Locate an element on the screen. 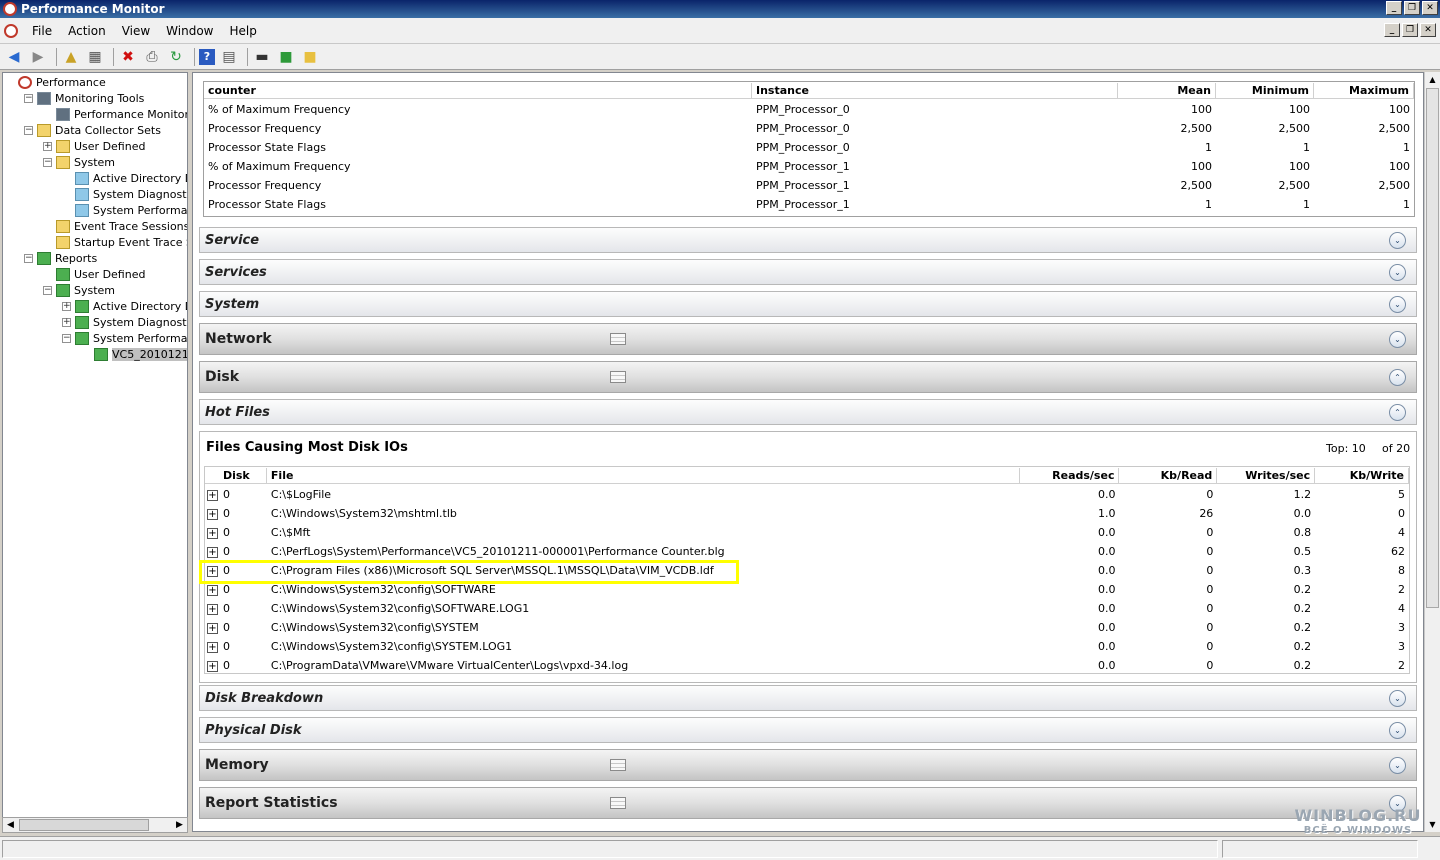 The width and height of the screenshot is (1440, 860). column-header: Kb/Write is located at coordinates (1362, 476).